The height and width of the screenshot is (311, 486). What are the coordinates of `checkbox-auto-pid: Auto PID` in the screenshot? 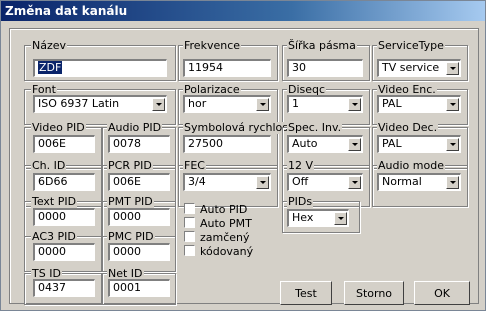 It's located at (224, 210).